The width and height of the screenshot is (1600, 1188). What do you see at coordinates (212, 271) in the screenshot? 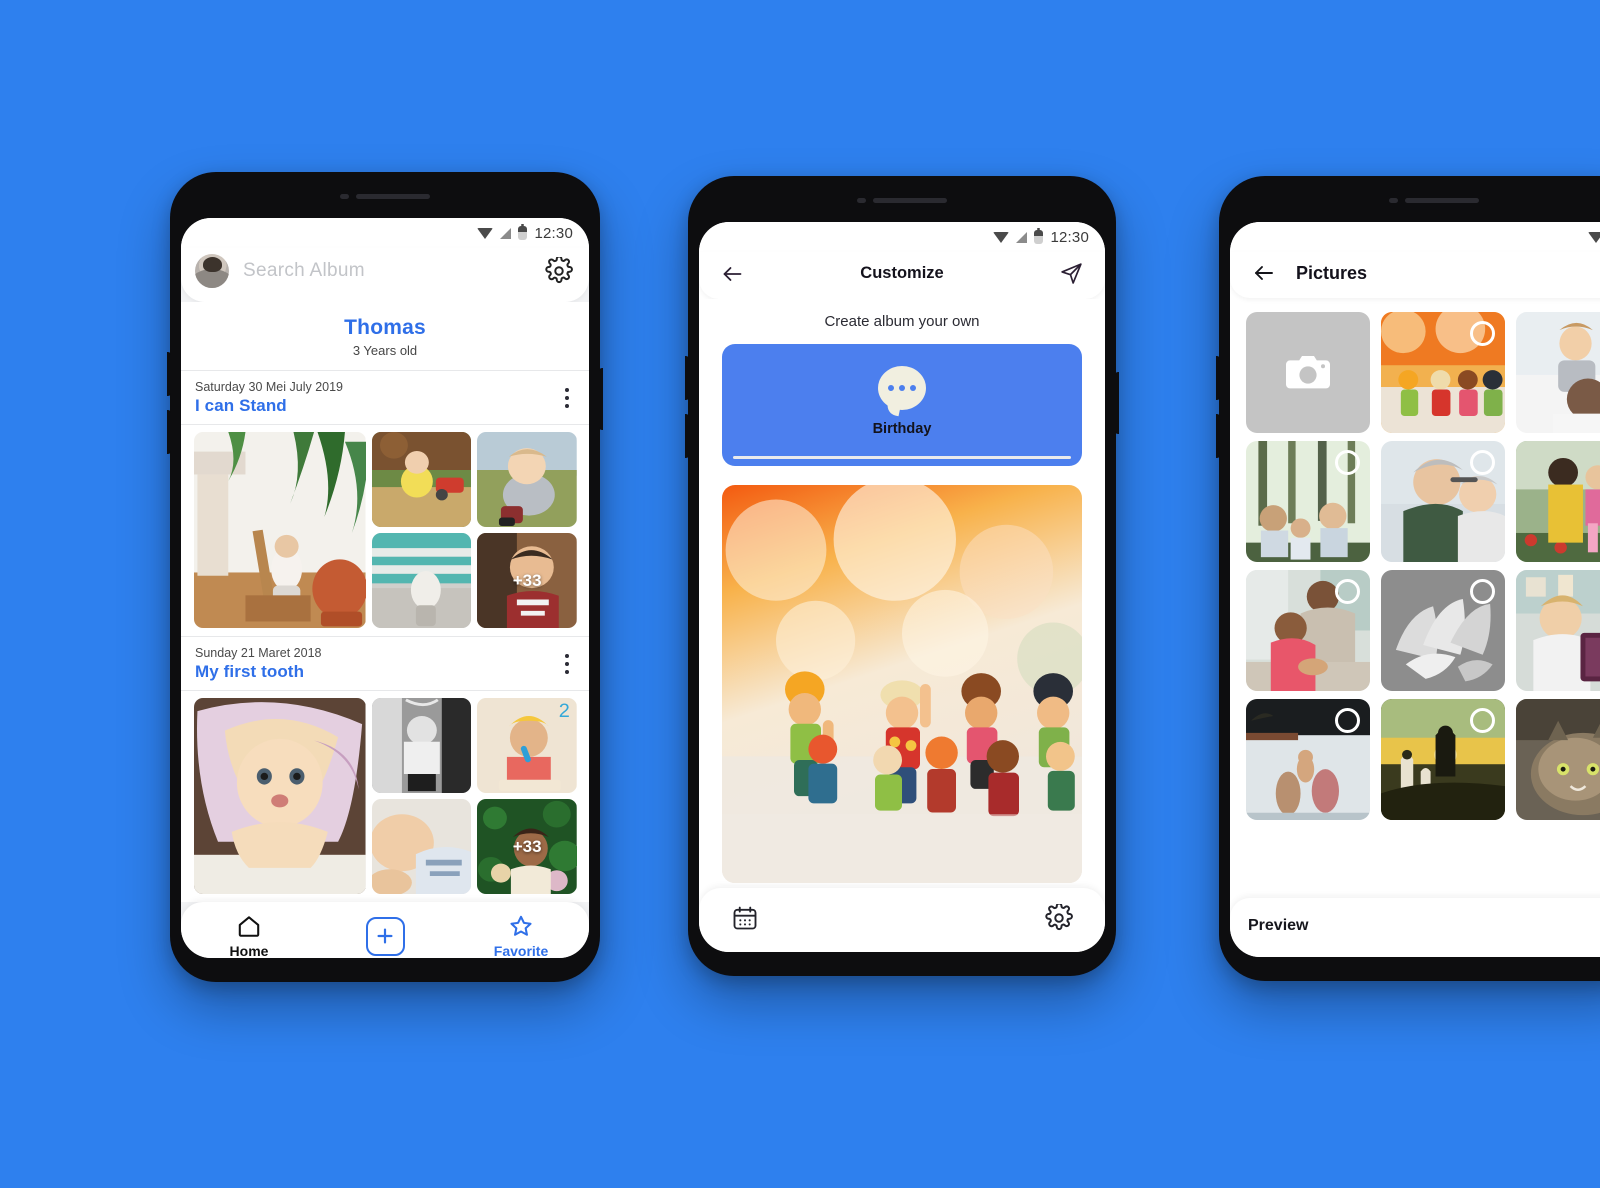
I see `avatar` at bounding box center [212, 271].